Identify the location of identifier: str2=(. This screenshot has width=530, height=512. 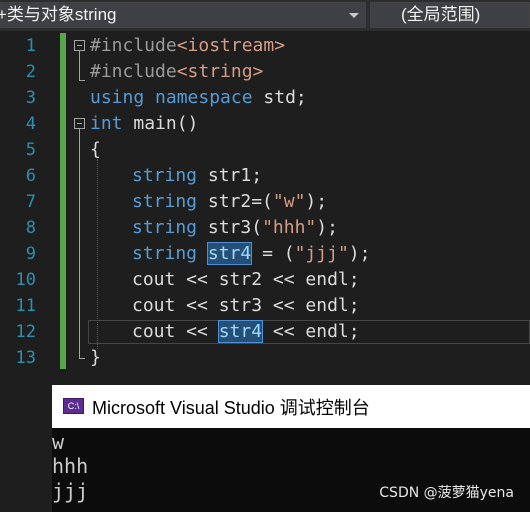
(240, 201).